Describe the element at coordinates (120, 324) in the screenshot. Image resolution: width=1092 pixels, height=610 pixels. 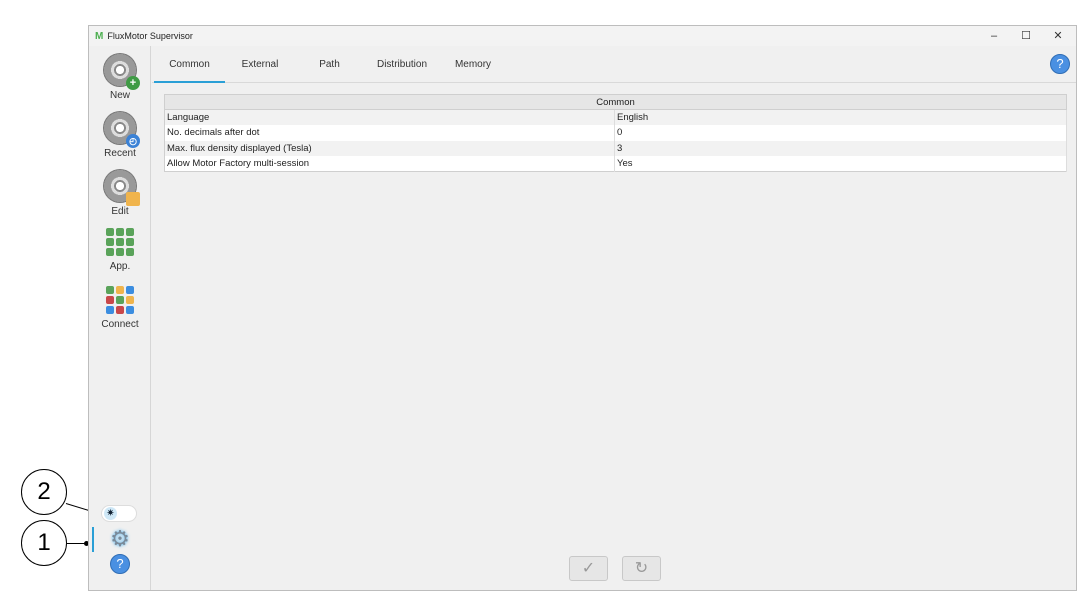
I see `sidebar-item-label: Connect` at that location.